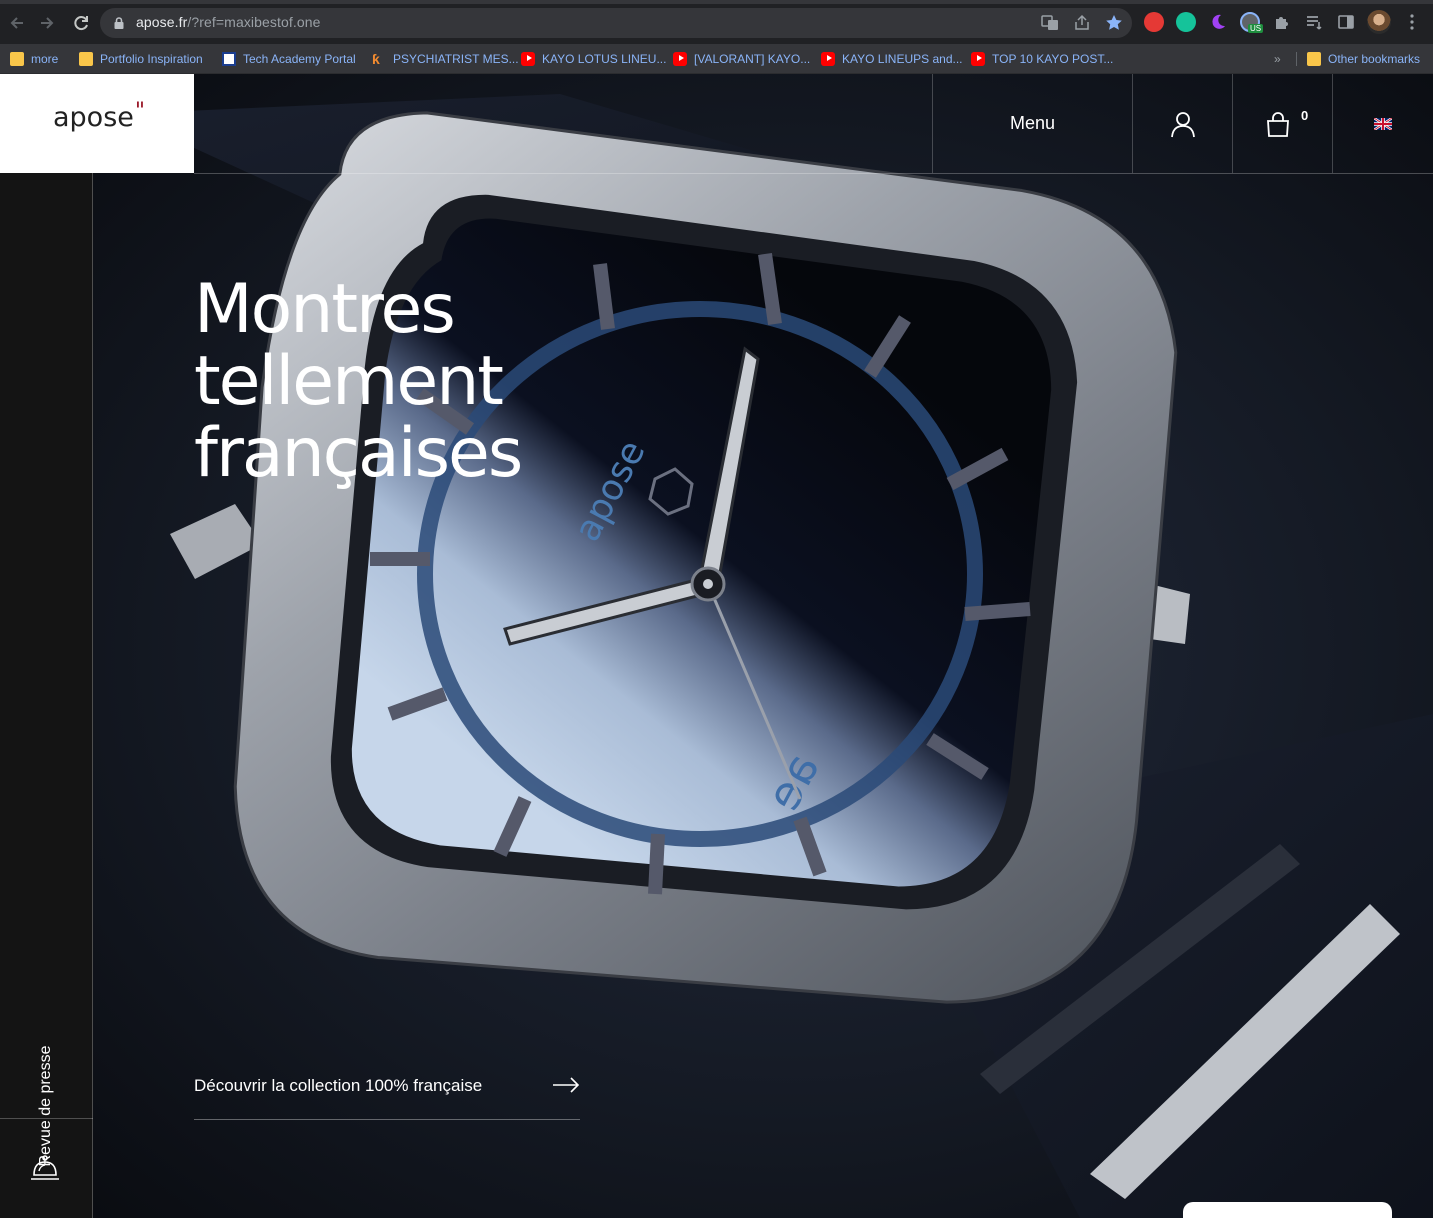 This screenshot has width=1433, height=1218. What do you see at coordinates (1374, 59) in the screenshot?
I see `other-bookmarks-label: Other bookmarks` at bounding box center [1374, 59].